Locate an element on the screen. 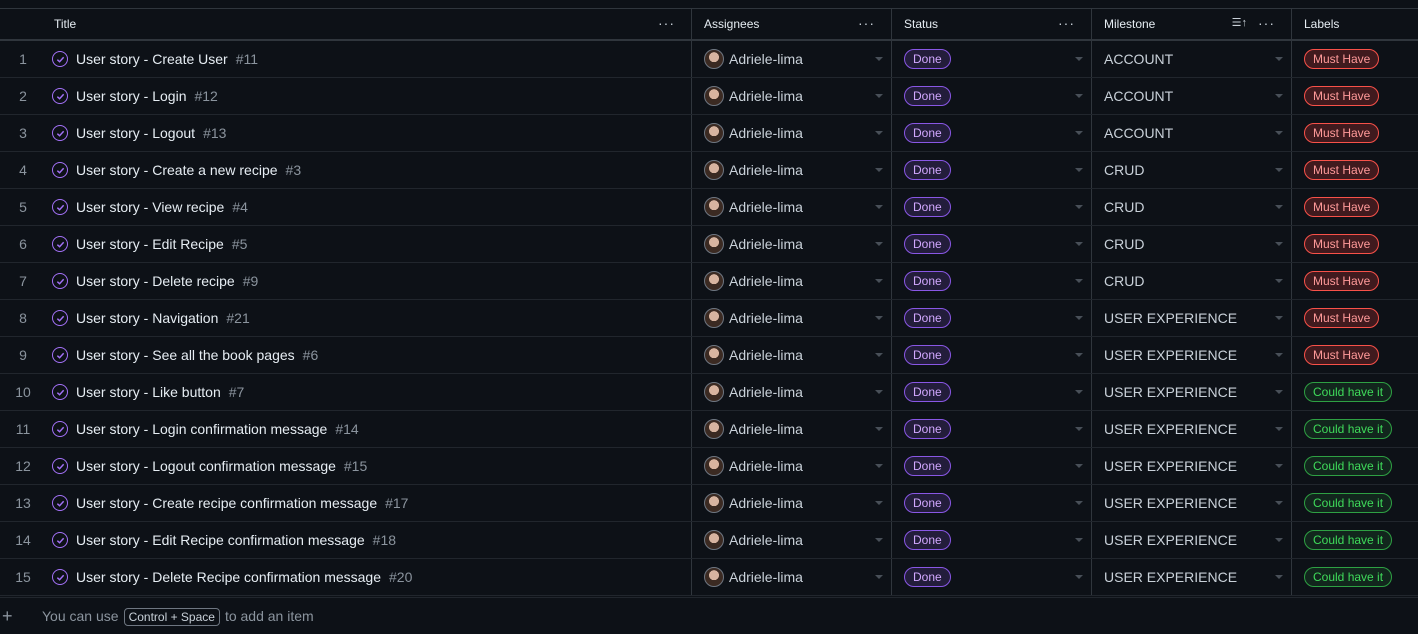 The width and height of the screenshot is (1418, 634). title-cell: User story - Navigation #21 is located at coordinates (369, 318).